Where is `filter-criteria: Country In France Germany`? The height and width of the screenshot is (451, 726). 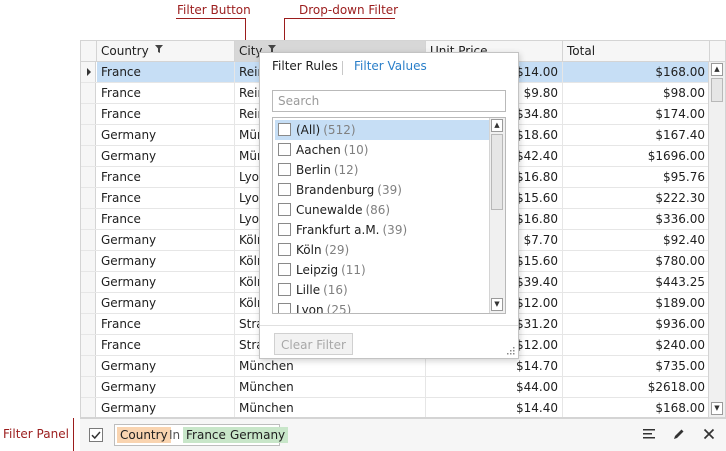
filter-criteria: Country In France Germany is located at coordinates (201, 435).